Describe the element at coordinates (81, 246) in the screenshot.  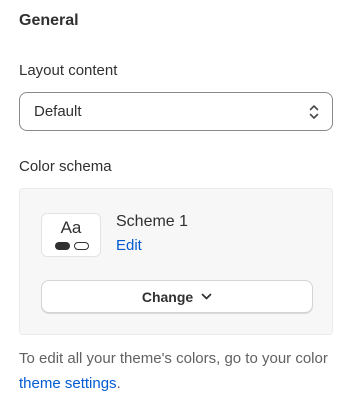
I see `secondary-button-preview` at that location.